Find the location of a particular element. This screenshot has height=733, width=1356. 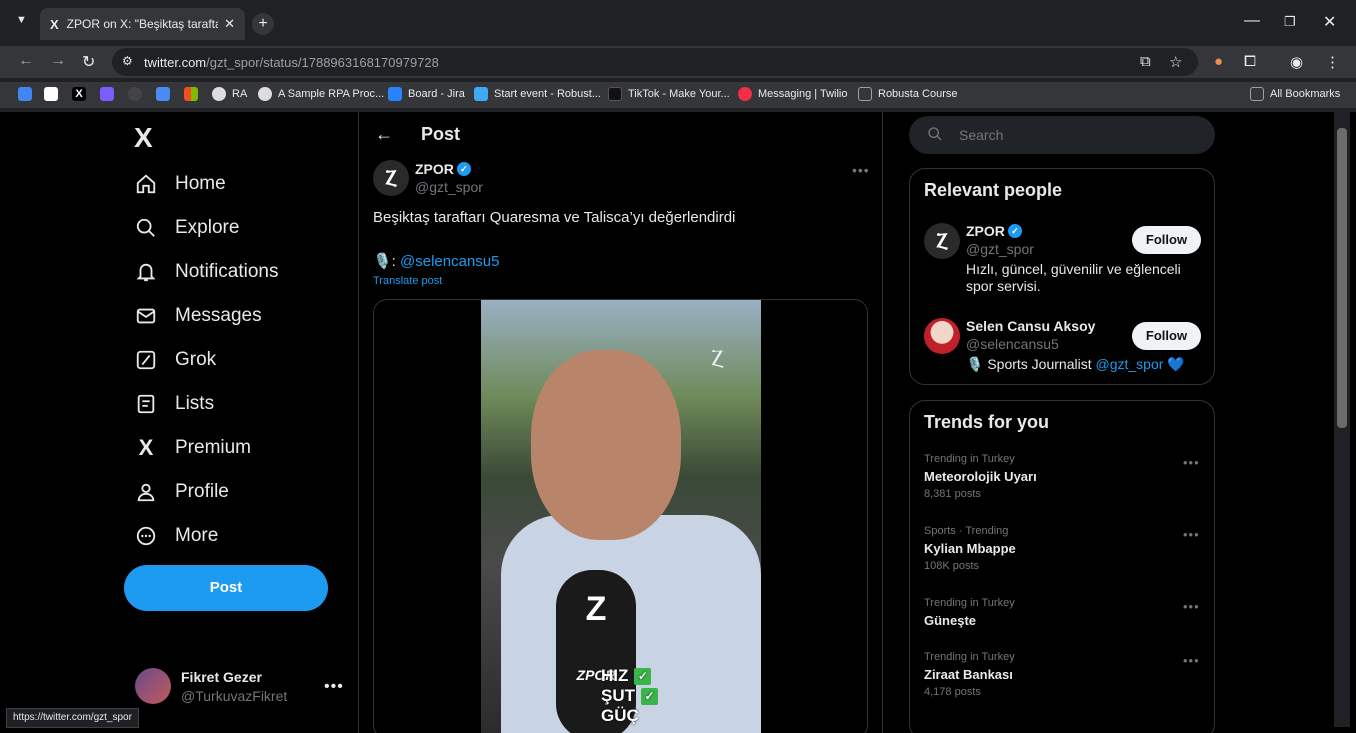

nav-label: Profile is located at coordinates (202, 491).